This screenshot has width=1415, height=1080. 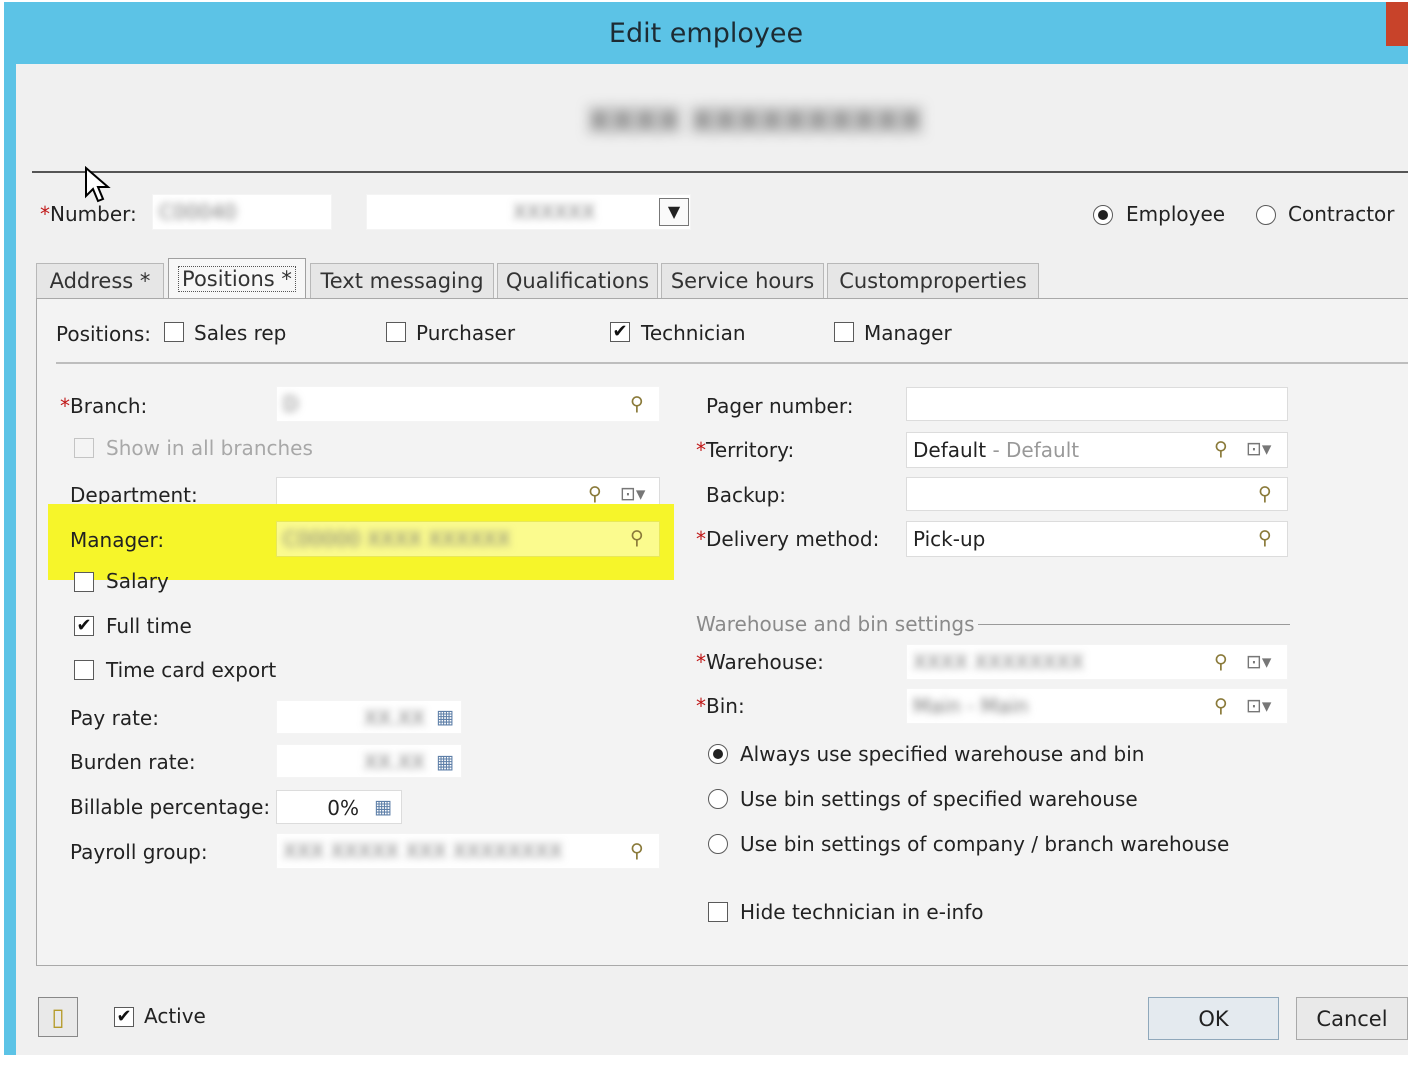 I want to click on bin-option-warehouse-radio, so click(x=718, y=799).